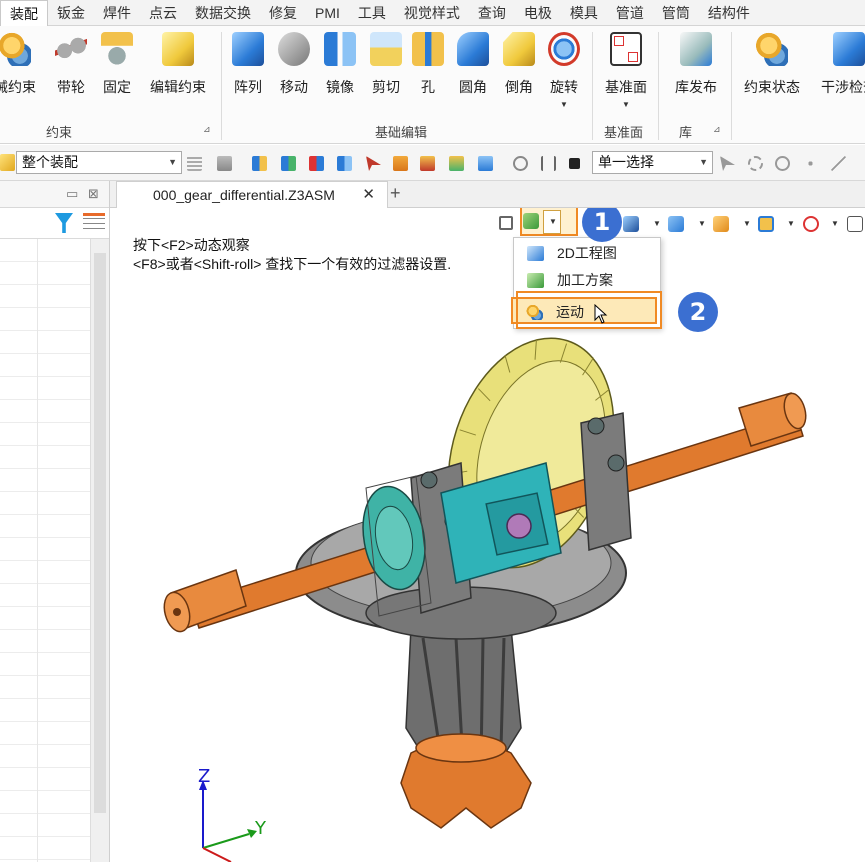 The image size is (865, 862). I want to click on mechanical-constraint-button: 械约束, so click(19, 64).